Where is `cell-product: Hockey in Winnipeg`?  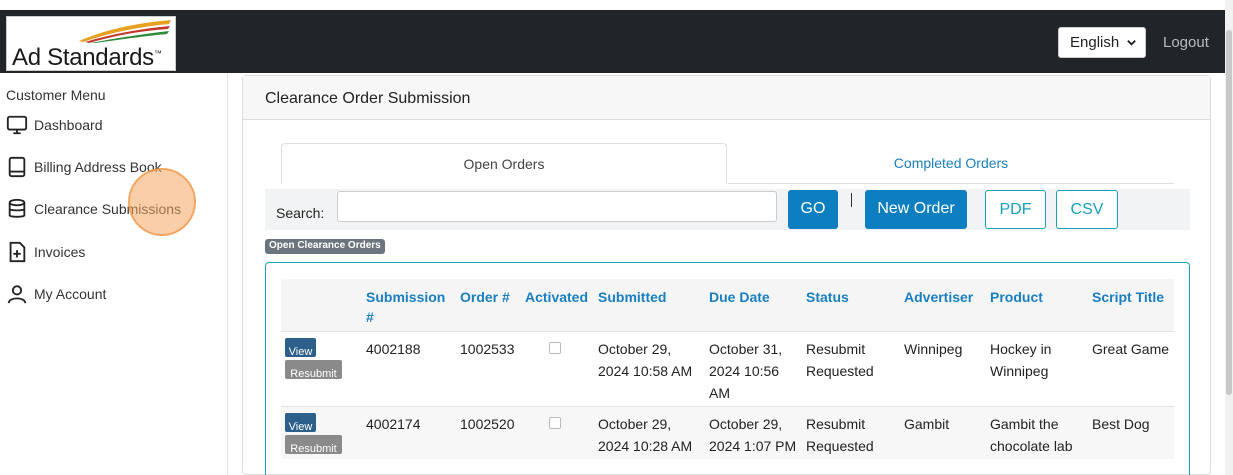 cell-product: Hockey in Winnipeg is located at coordinates (1037, 369).